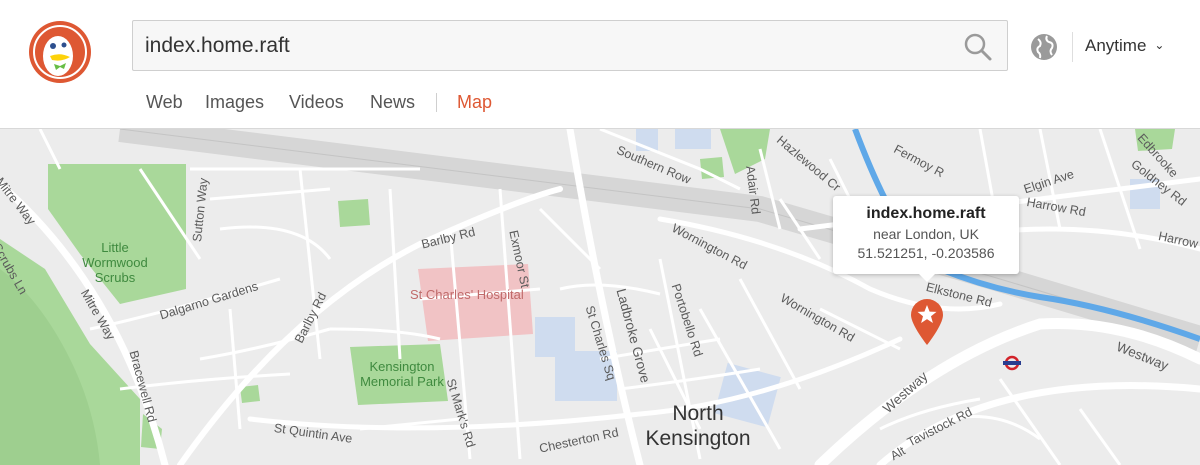  Describe the element at coordinates (1044, 47) in the screenshot. I see `globe-icon` at that location.